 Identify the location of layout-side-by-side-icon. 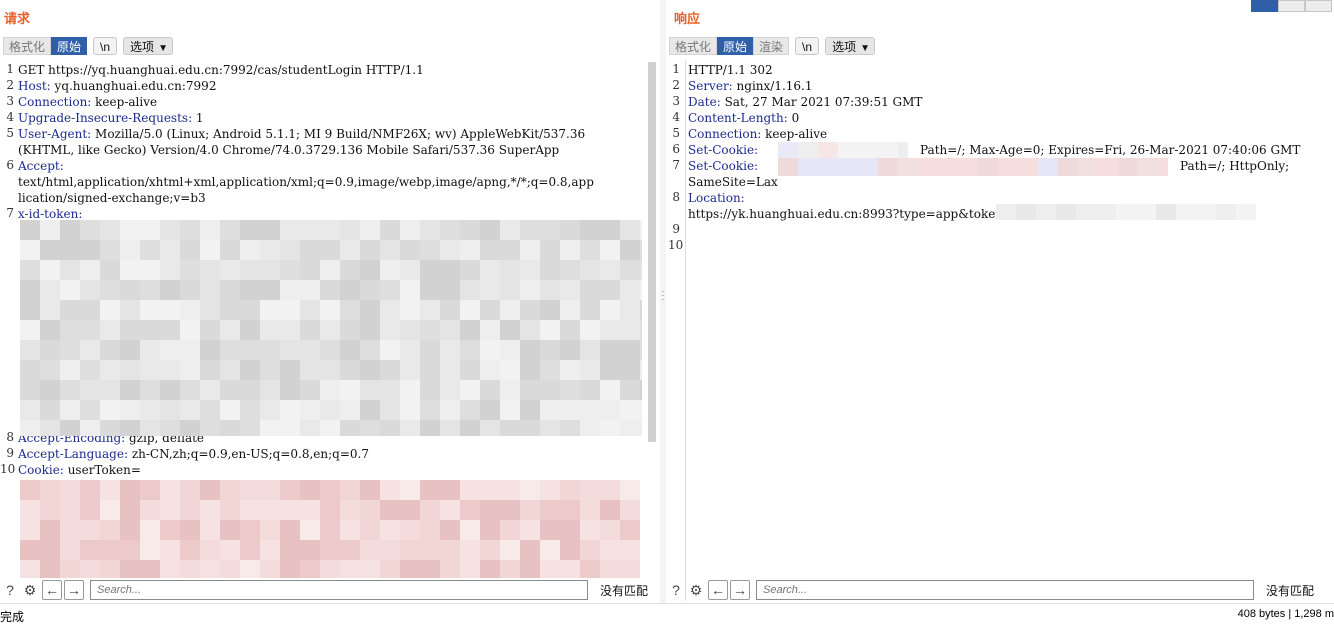
(1264, 6).